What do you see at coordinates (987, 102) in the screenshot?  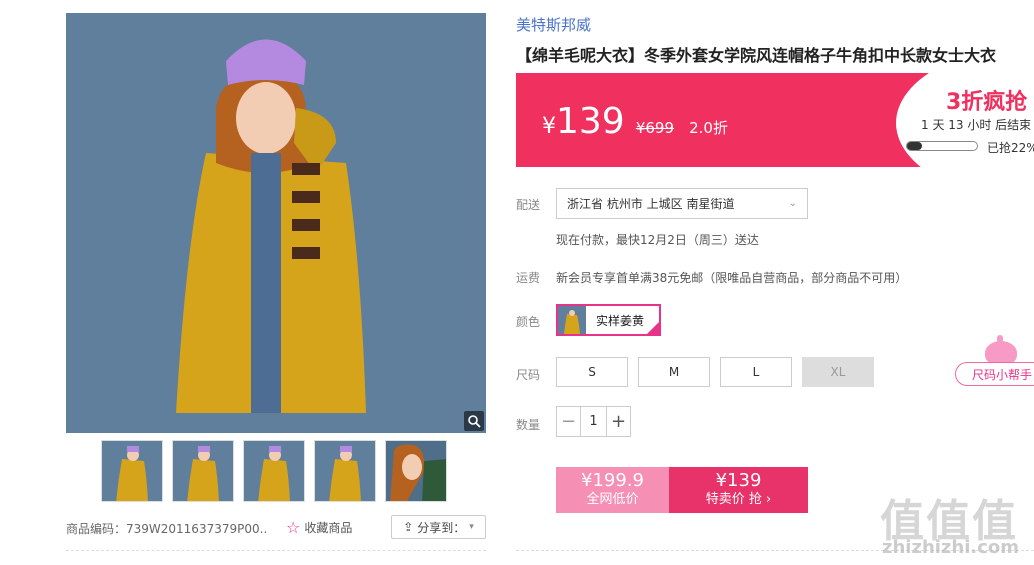 I see `flash-sale-title: 3折疯抢` at bounding box center [987, 102].